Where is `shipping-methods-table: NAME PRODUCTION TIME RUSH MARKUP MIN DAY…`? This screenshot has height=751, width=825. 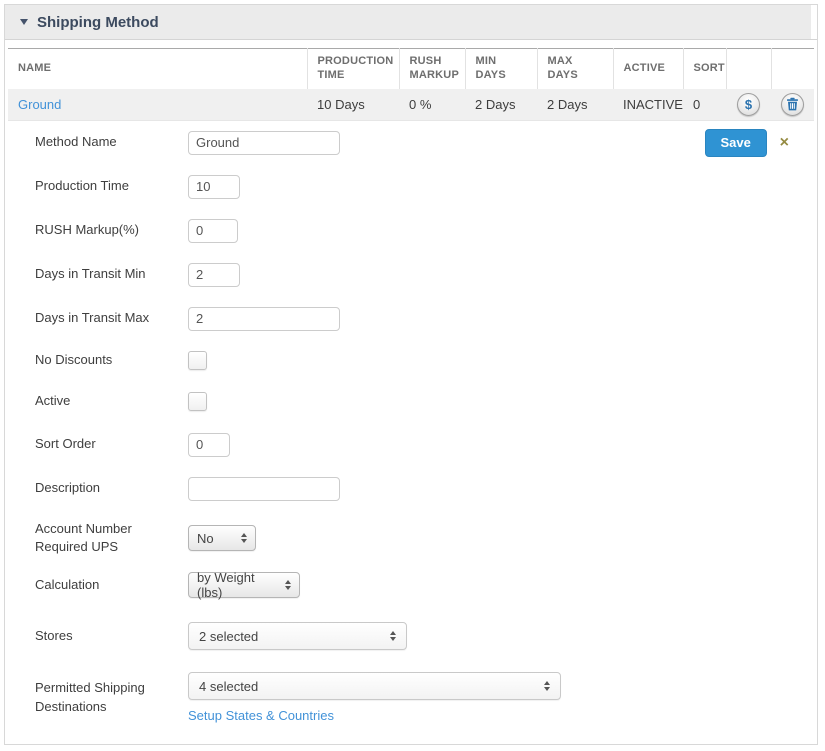 shipping-methods-table: NAME PRODUCTION TIME RUSH MARKUP MIN DAY… is located at coordinates (411, 84).